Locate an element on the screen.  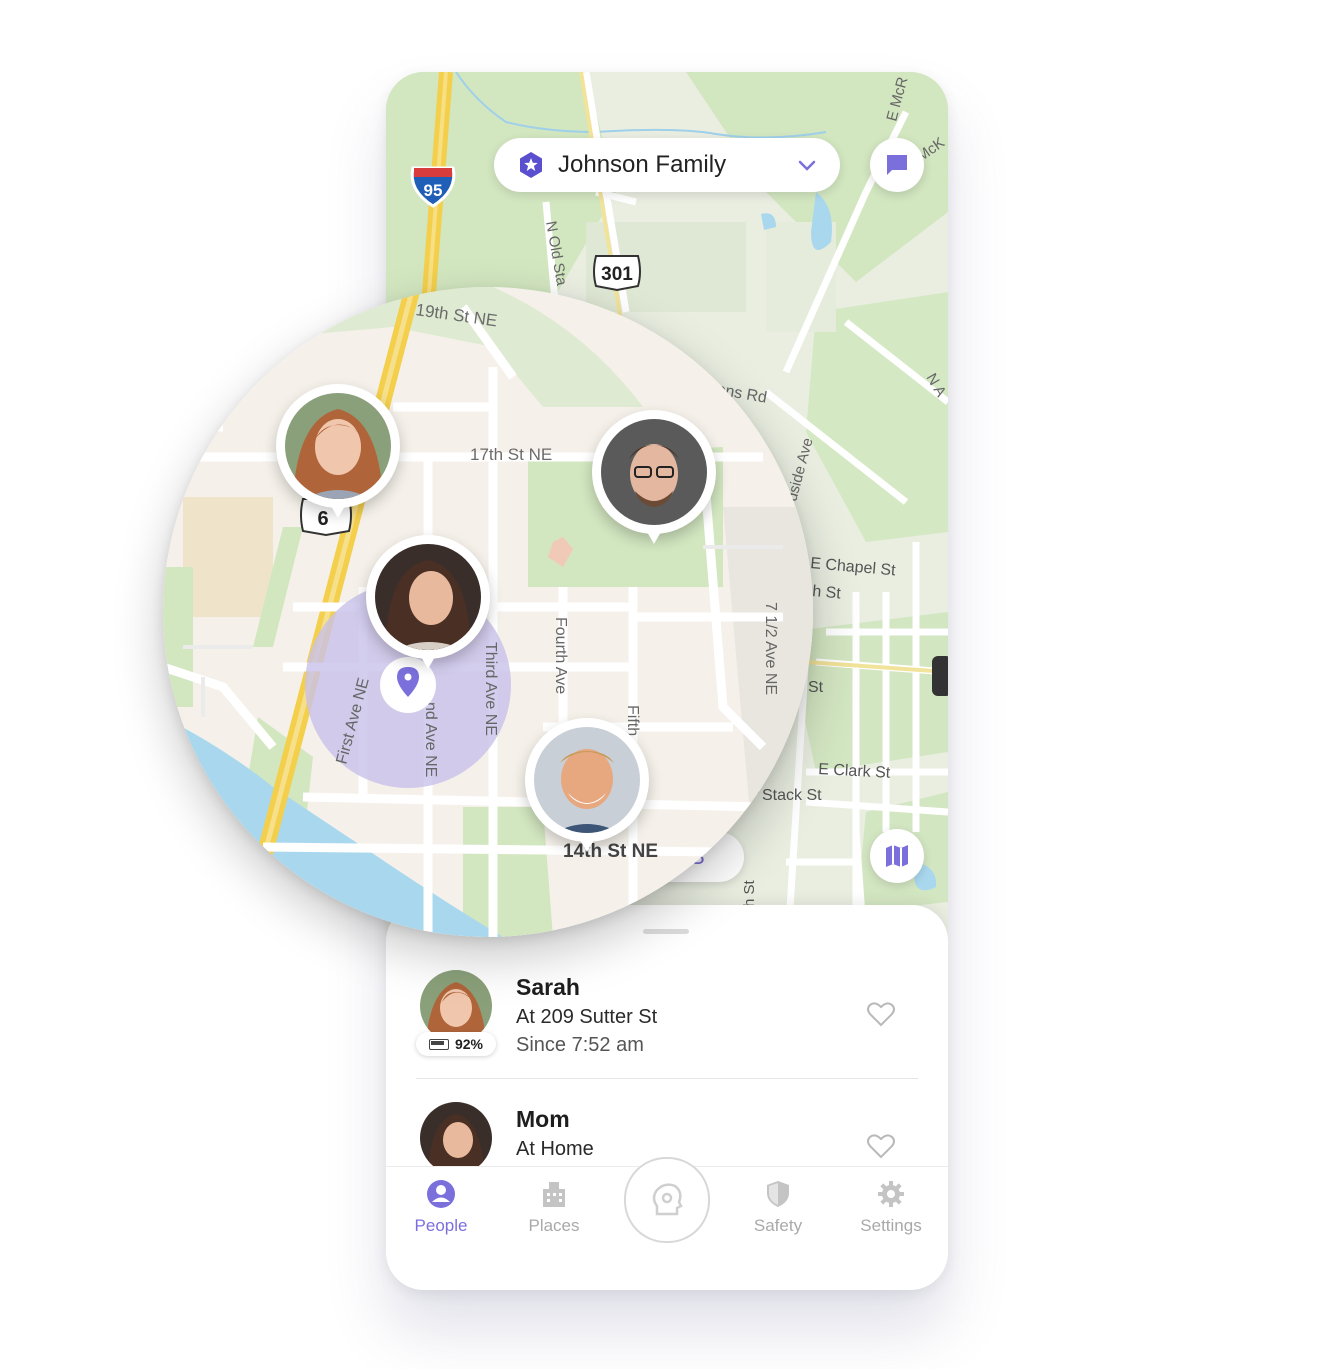
avatar-sarah is located at coordinates (338, 446).